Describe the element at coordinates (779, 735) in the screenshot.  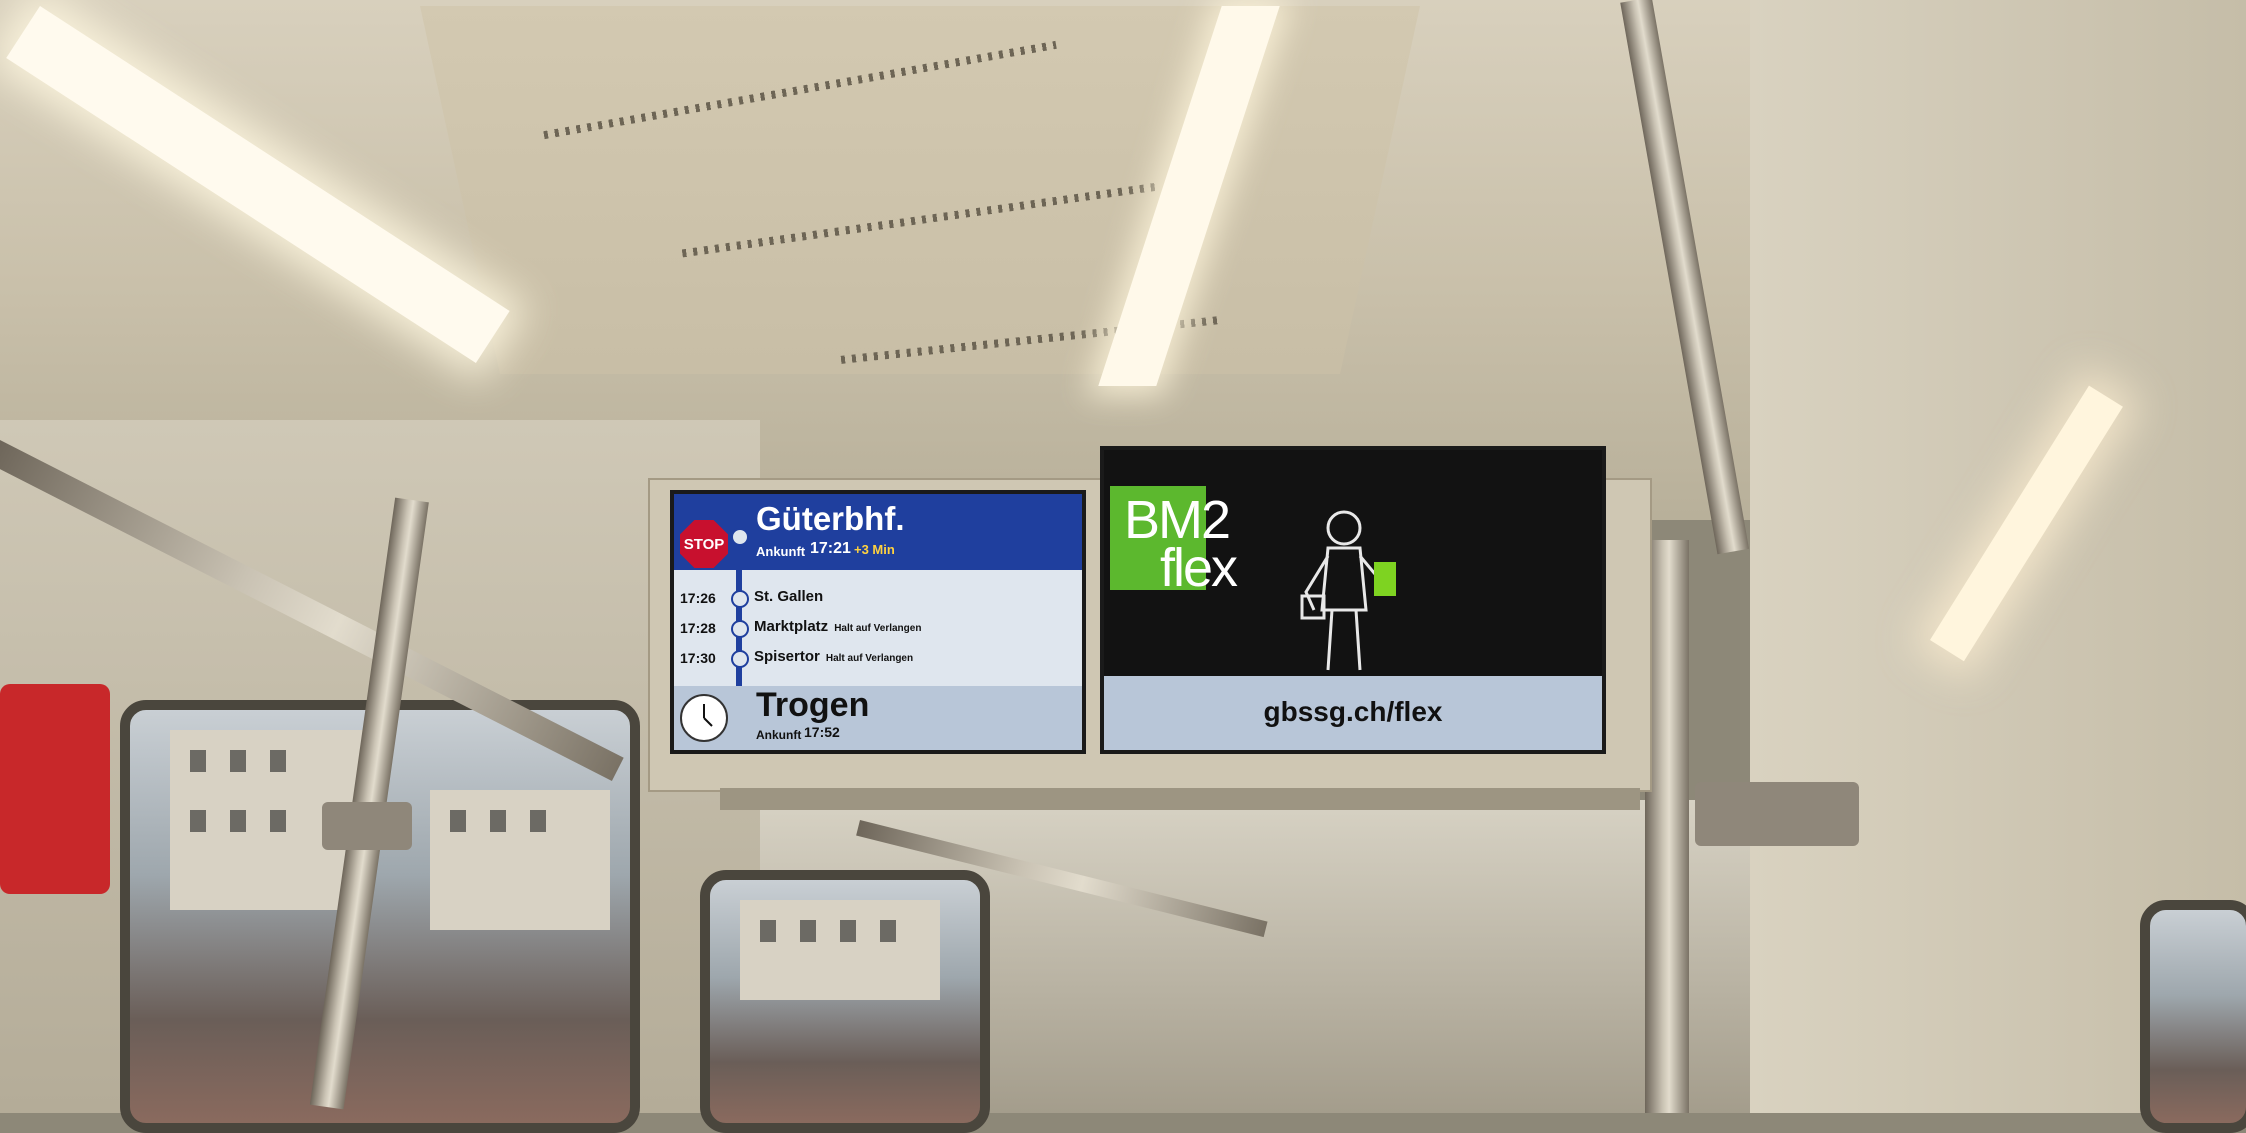
I see `final-arrival-label: Ankunft` at that location.